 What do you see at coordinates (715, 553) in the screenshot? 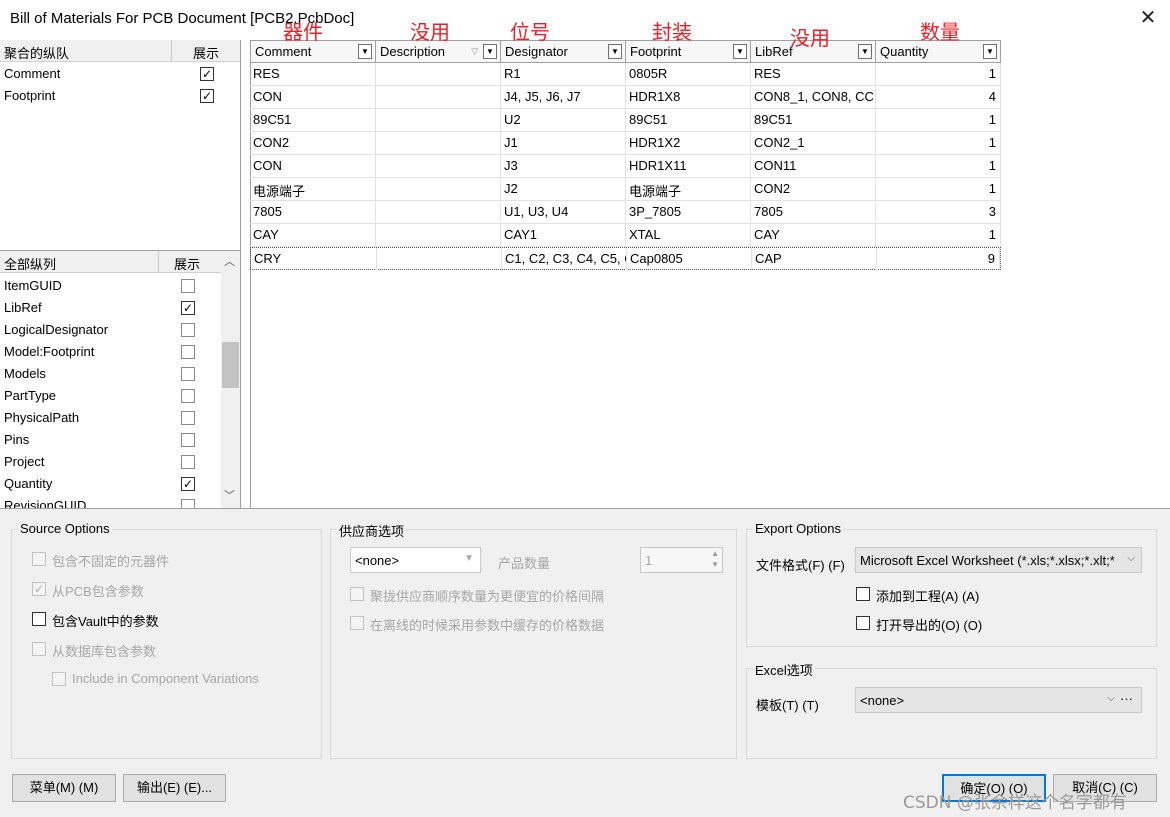
I see `spin-up-icon: ▲` at bounding box center [715, 553].